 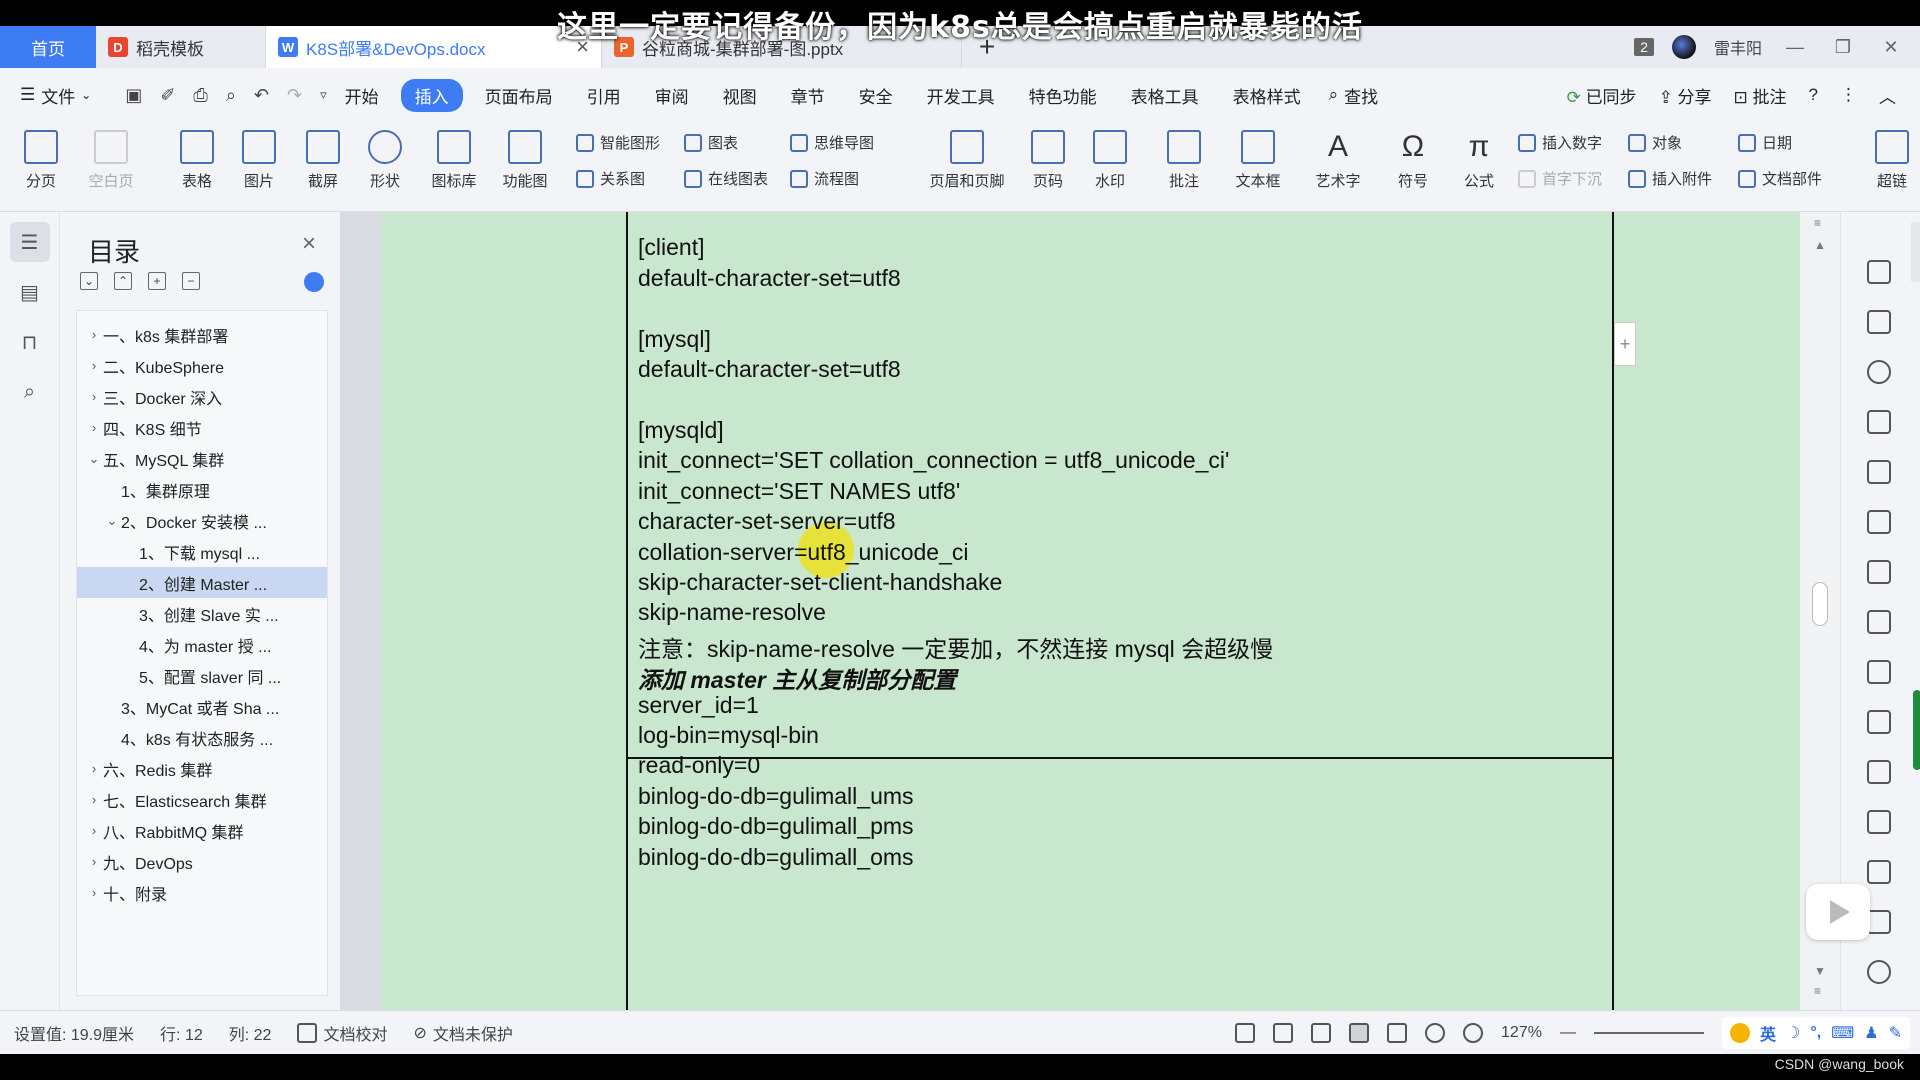 What do you see at coordinates (202, 799) in the screenshot?
I see `toc-item: › 七、Elasticsearch 集群` at bounding box center [202, 799].